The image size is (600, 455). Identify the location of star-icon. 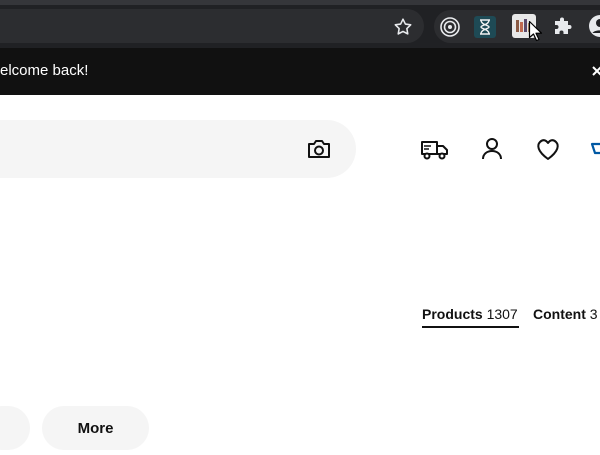
(403, 27).